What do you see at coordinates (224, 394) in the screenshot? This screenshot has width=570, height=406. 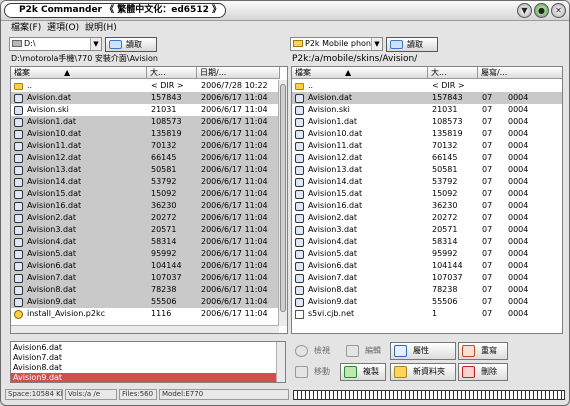 I see `status-model: Model:E770` at bounding box center [224, 394].